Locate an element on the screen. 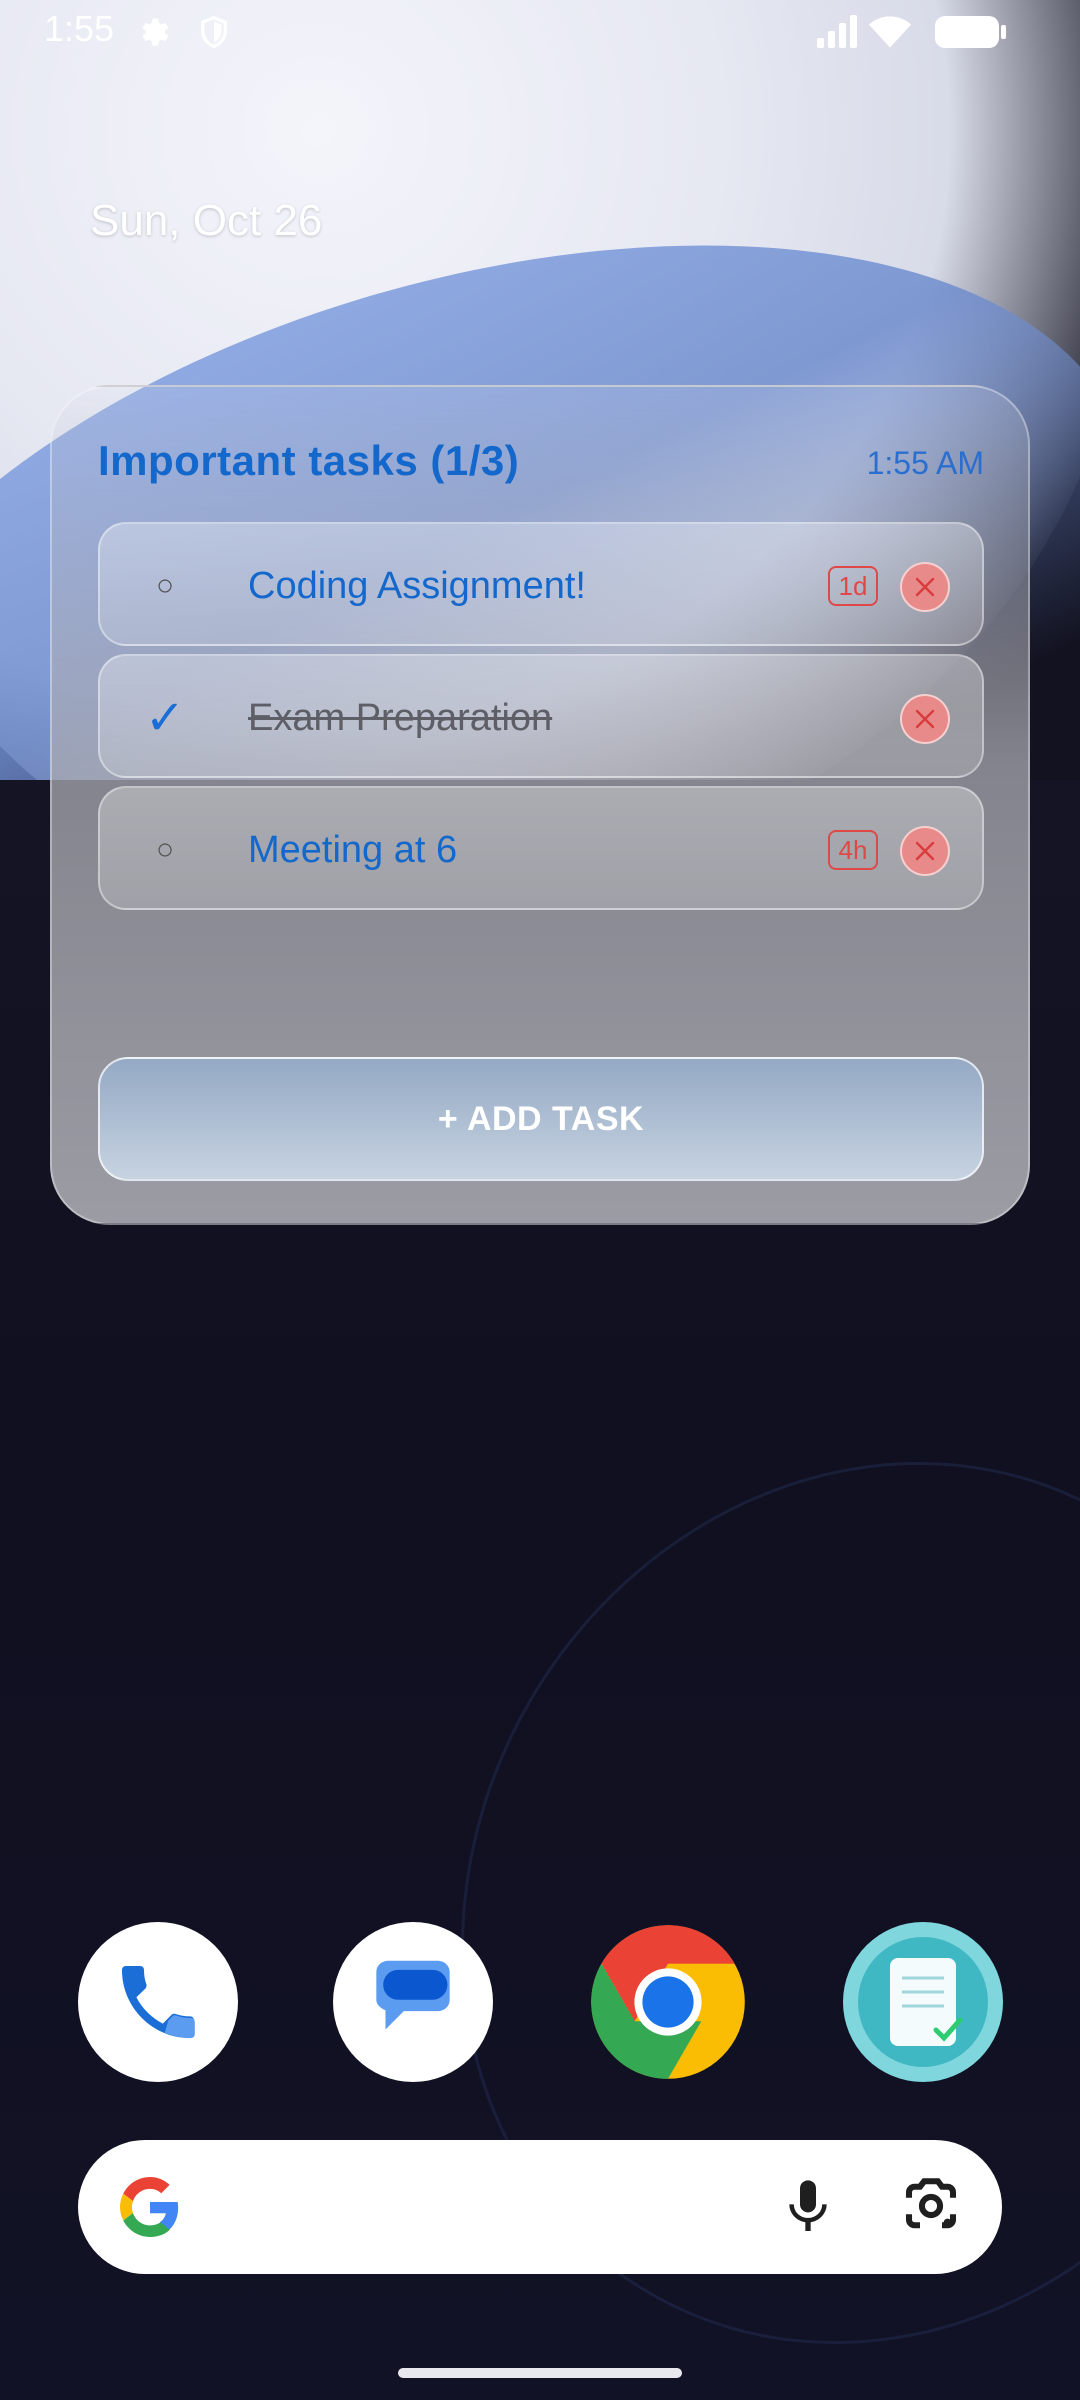  messages-icon is located at coordinates (413, 2002).